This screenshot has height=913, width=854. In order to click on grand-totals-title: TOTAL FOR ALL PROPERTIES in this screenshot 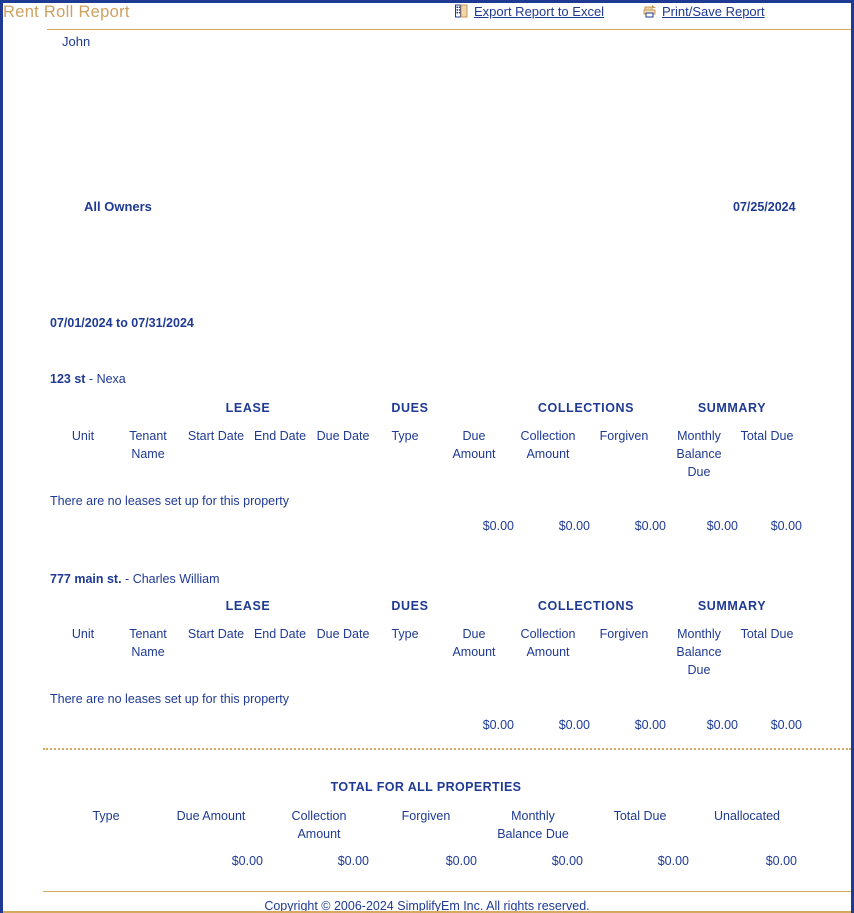, I will do `click(426, 787)`.